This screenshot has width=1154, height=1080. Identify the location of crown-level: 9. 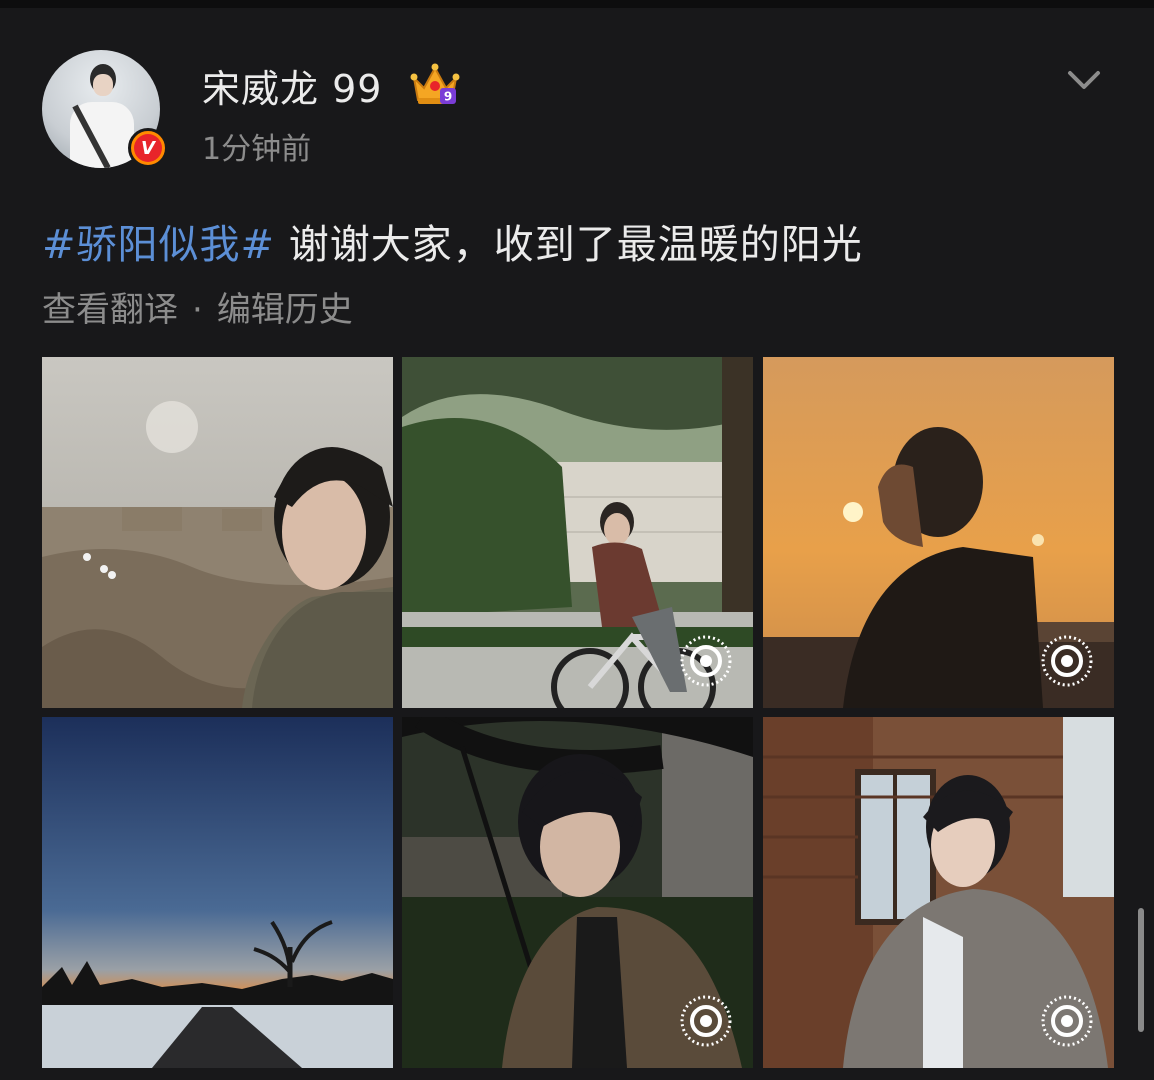
(448, 97).